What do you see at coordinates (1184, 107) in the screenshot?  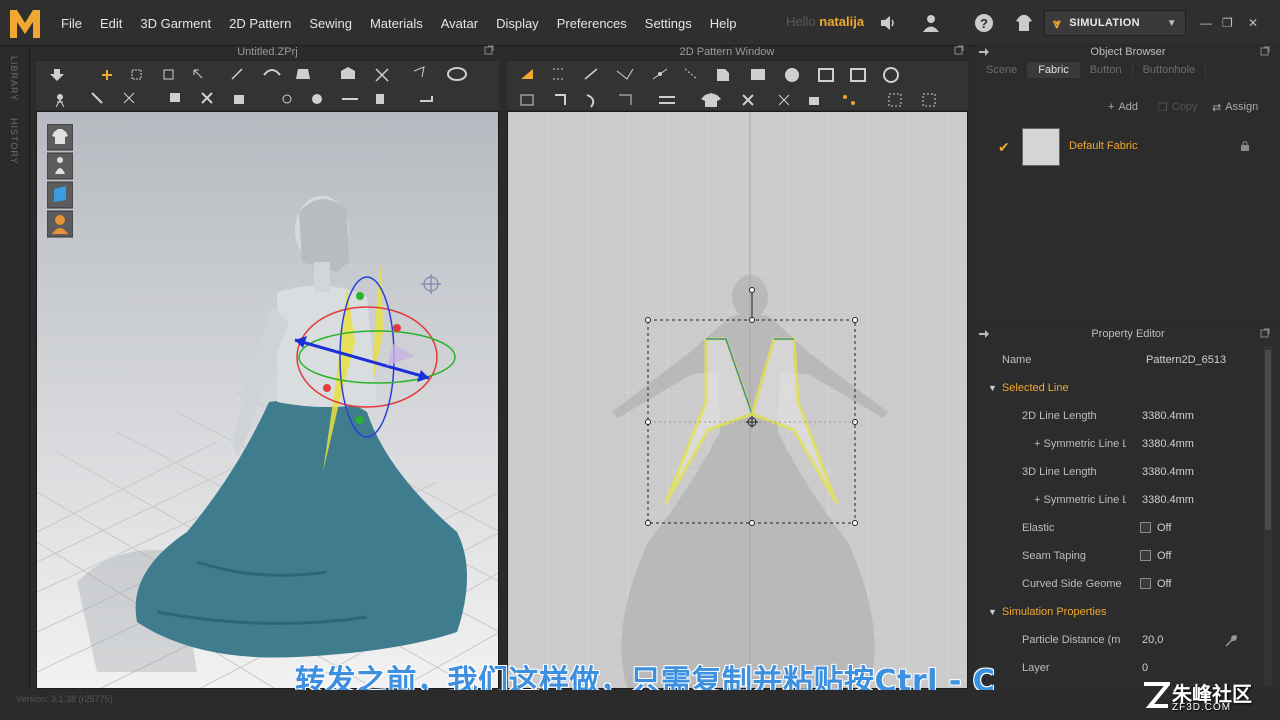 I see `copy-button-label: Copy` at bounding box center [1184, 107].